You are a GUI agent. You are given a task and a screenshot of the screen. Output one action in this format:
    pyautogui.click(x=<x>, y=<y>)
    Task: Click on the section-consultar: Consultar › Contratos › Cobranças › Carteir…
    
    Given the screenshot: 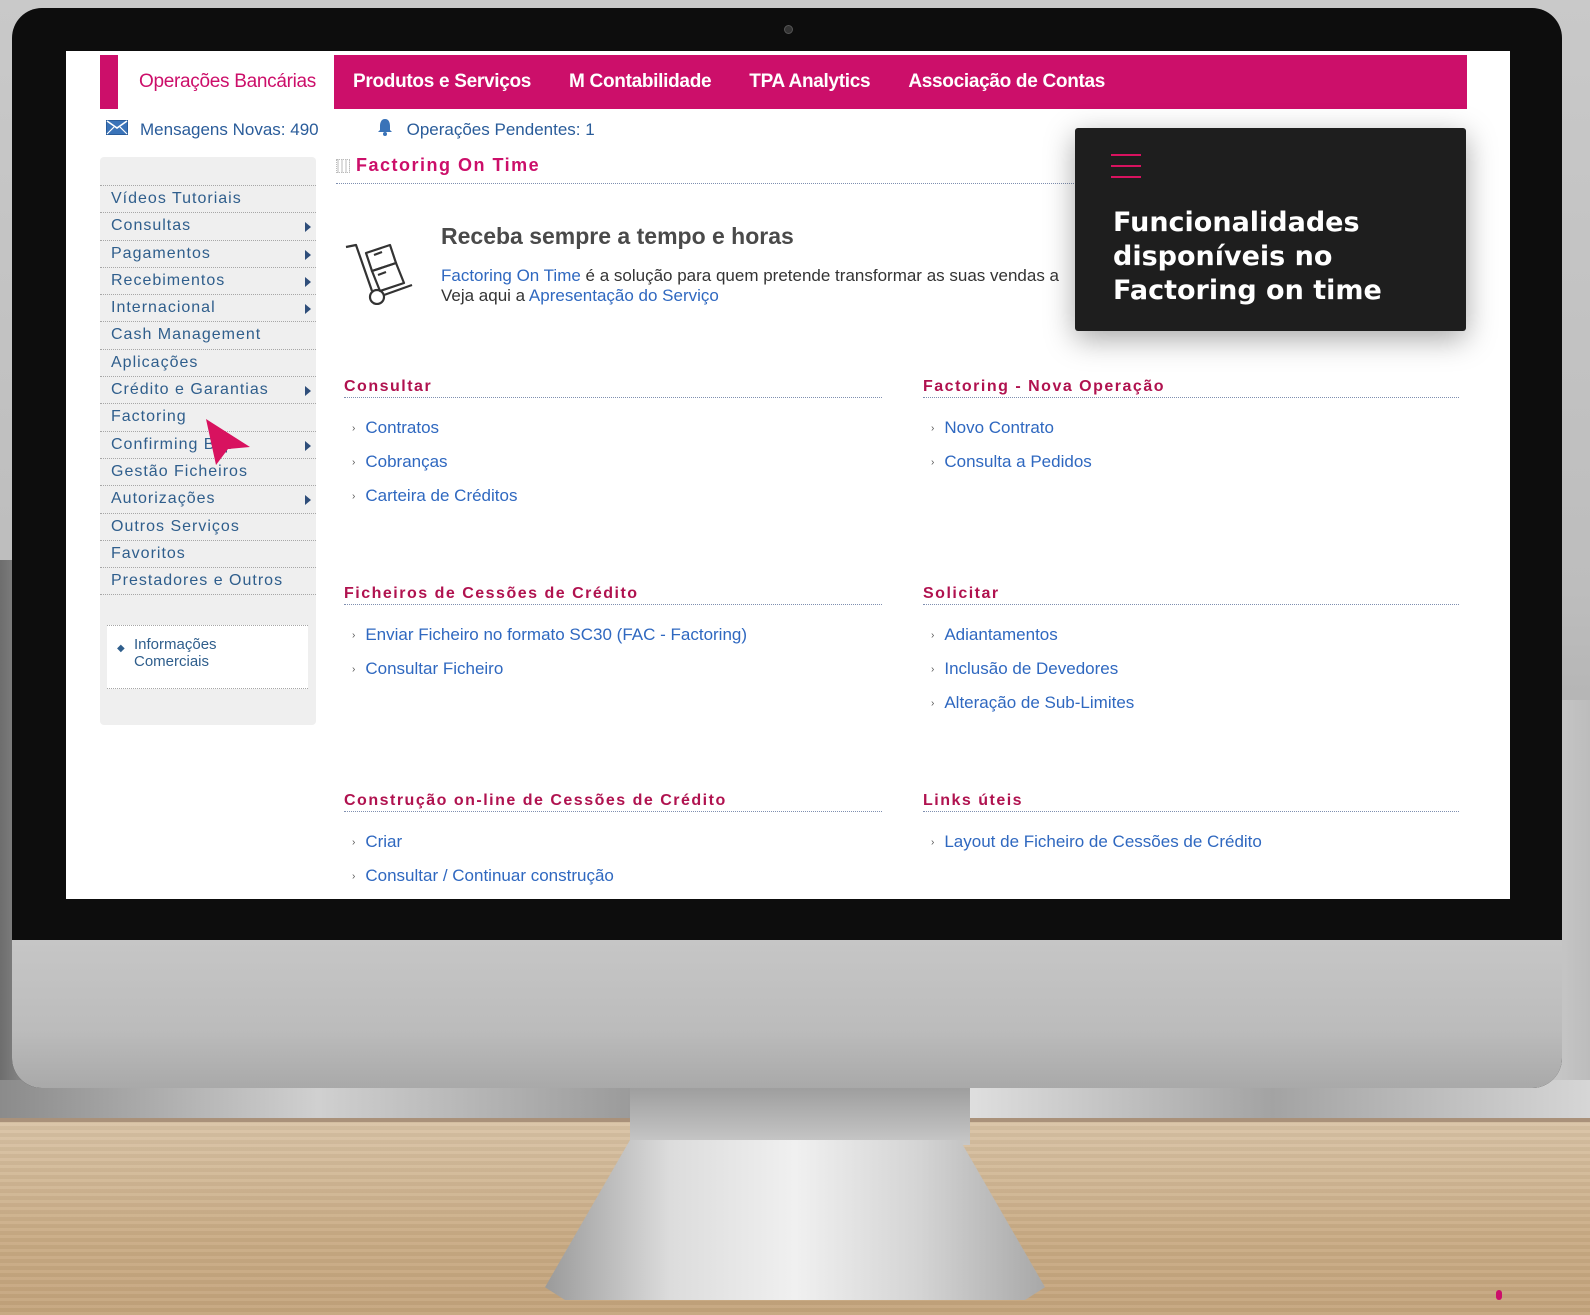 What is the action you would take?
    pyautogui.click(x=613, y=441)
    